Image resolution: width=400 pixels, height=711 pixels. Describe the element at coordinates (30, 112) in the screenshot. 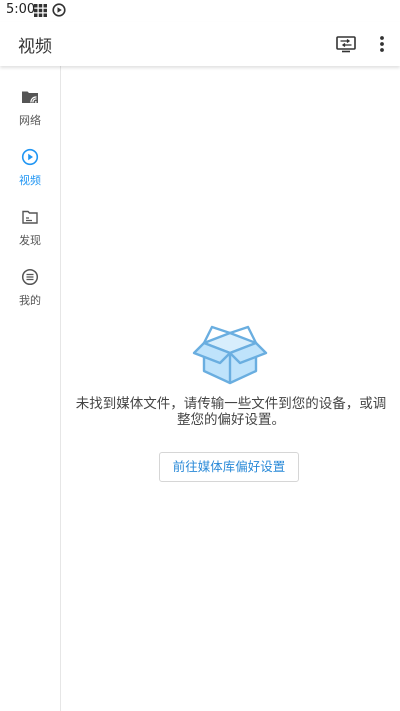

I see `sidebar-item-network: 网络` at that location.